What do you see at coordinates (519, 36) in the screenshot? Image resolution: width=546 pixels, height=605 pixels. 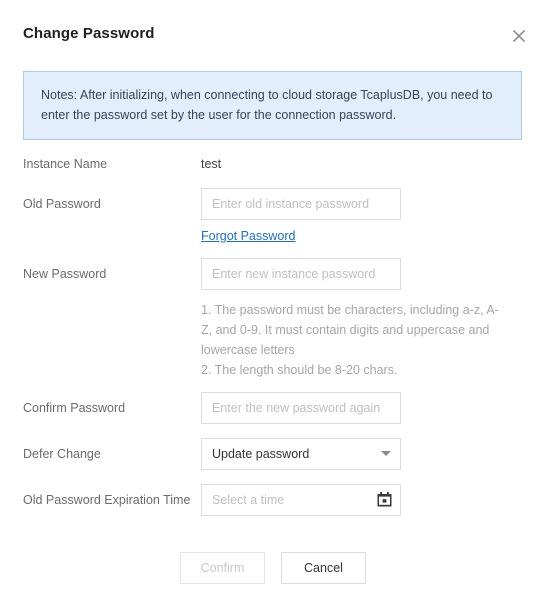 I see `close-icon` at bounding box center [519, 36].